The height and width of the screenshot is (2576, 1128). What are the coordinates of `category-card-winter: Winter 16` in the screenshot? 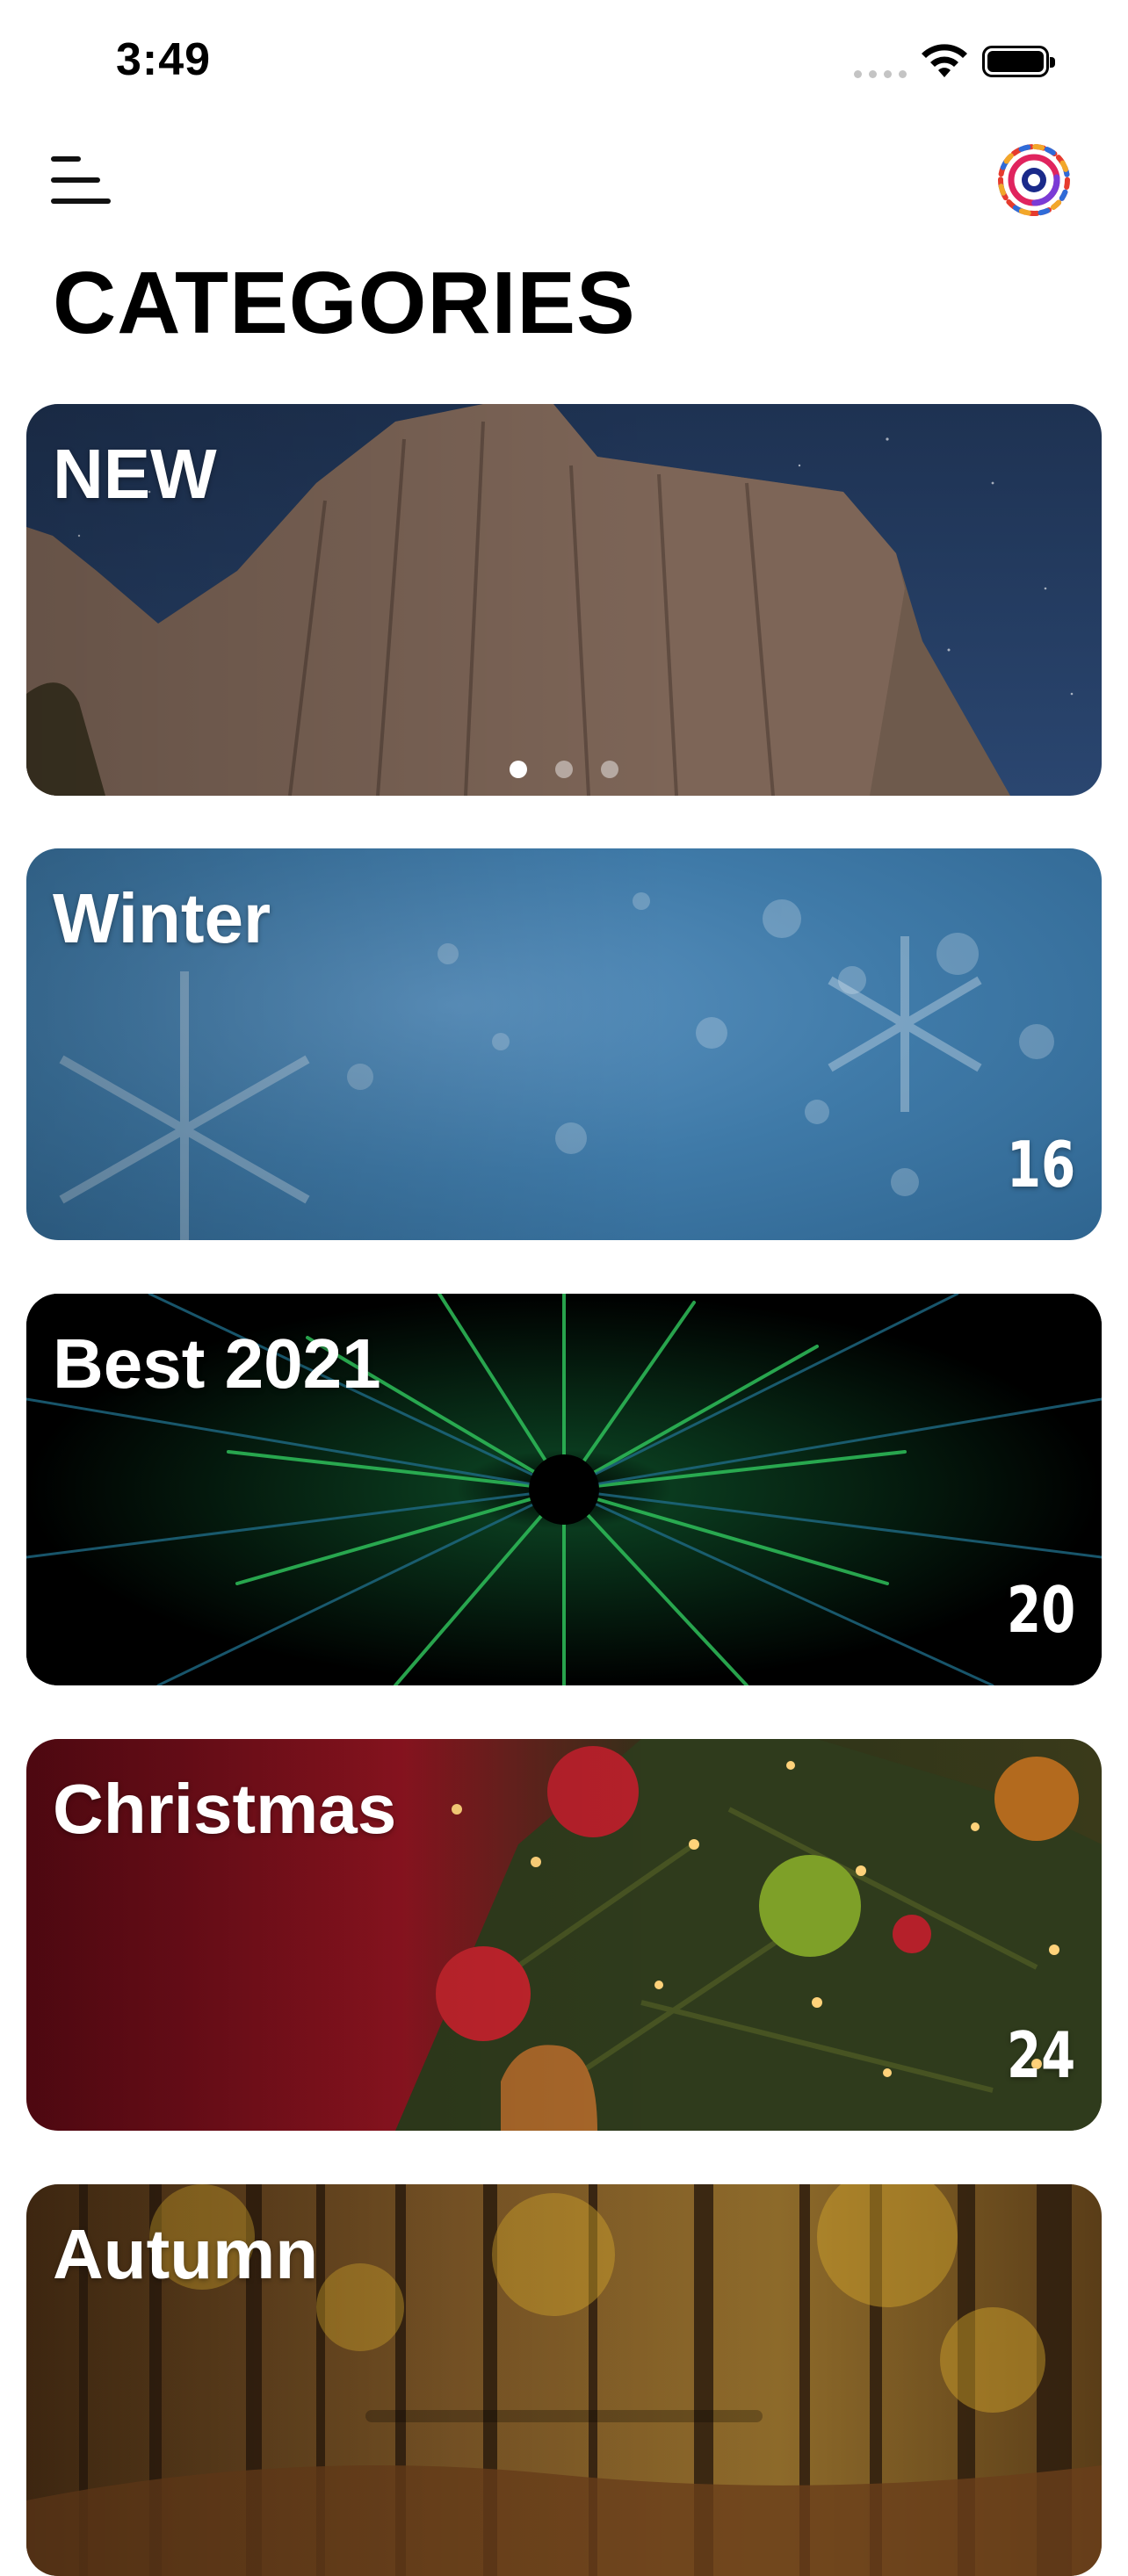 It's located at (564, 1044).